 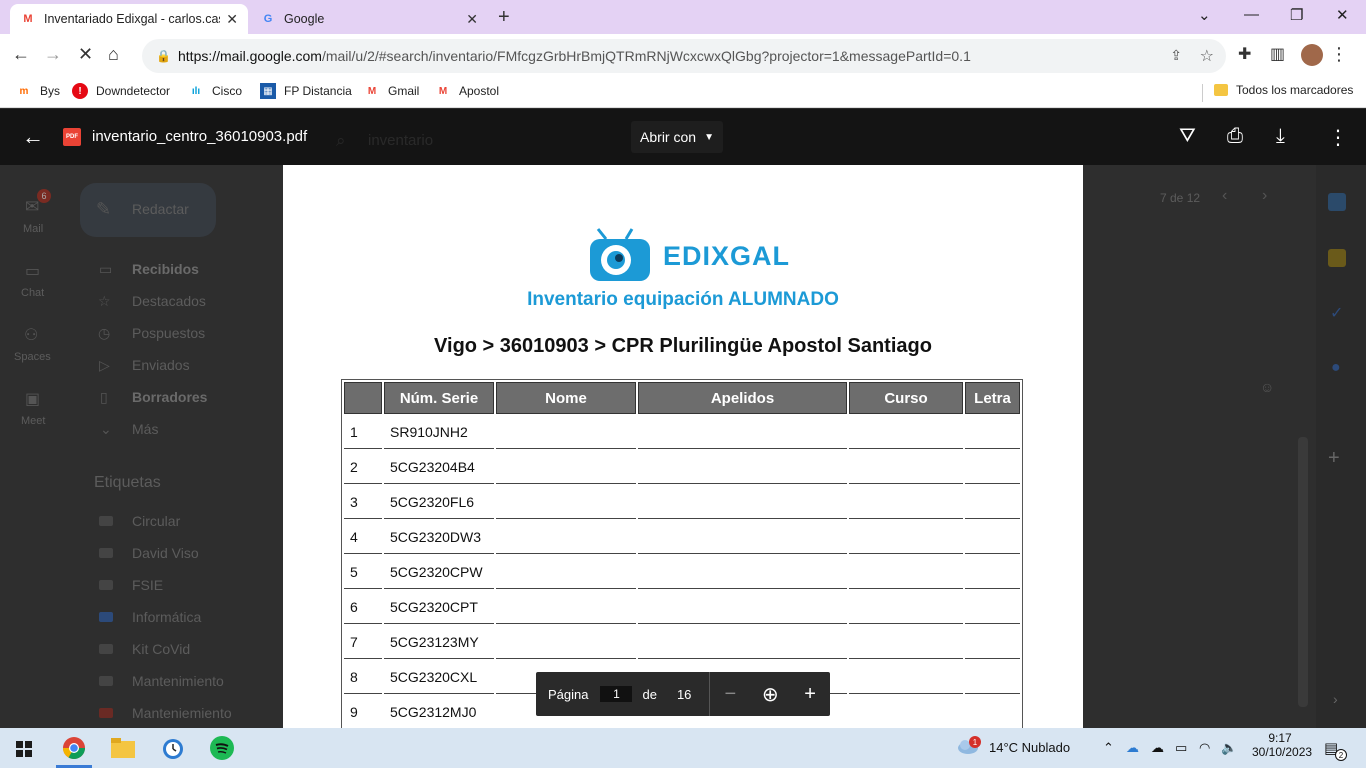 What do you see at coordinates (1157, 748) in the screenshot?
I see `onedrive-icon: ☁` at bounding box center [1157, 748].